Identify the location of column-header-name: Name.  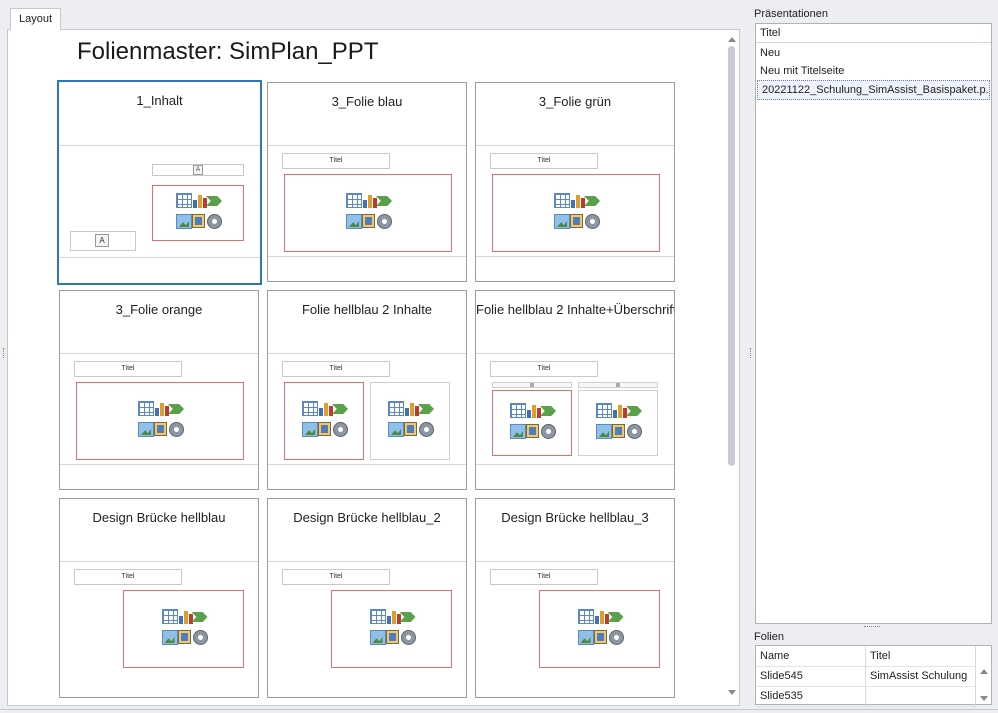
(811, 656).